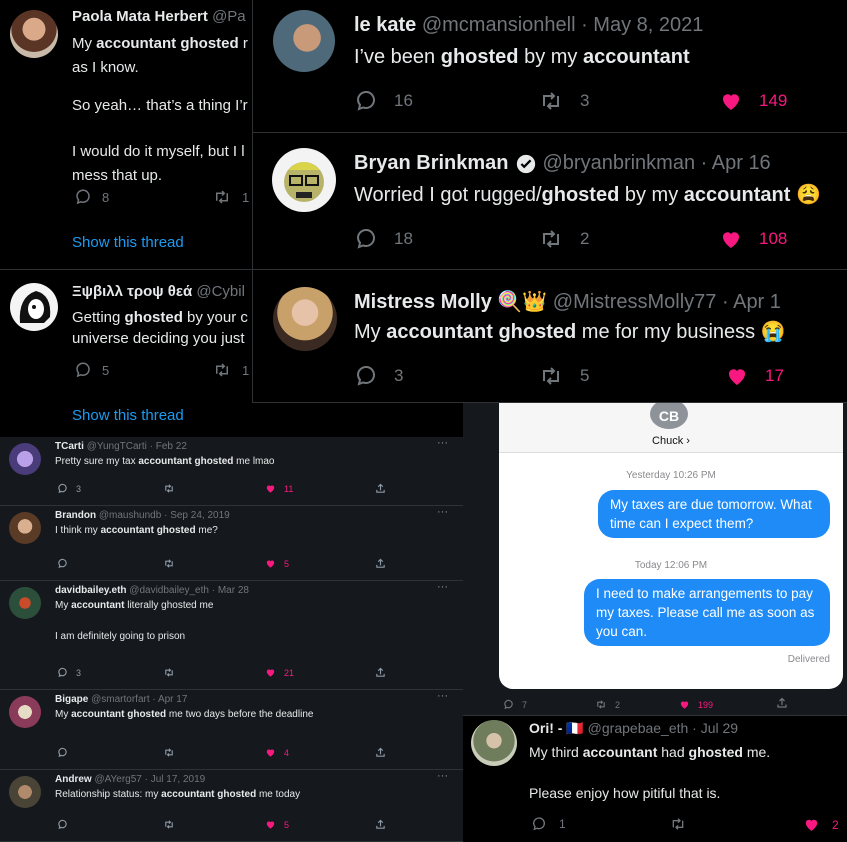 The width and height of the screenshot is (847, 842). I want to click on reply-button: 5, so click(91, 370).